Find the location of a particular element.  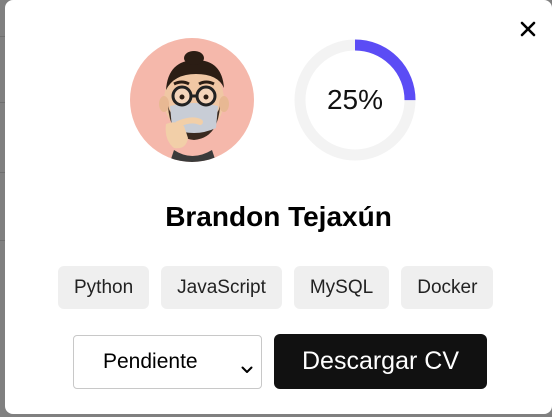

progress-label: 25% is located at coordinates (355, 99).